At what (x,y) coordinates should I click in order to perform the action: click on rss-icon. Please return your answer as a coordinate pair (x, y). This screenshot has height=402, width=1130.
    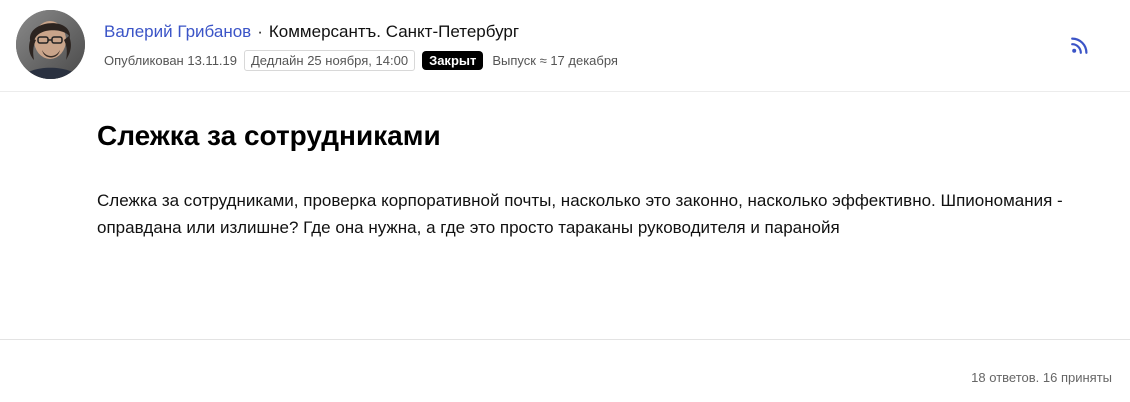
    Looking at the image, I should click on (1079, 45).